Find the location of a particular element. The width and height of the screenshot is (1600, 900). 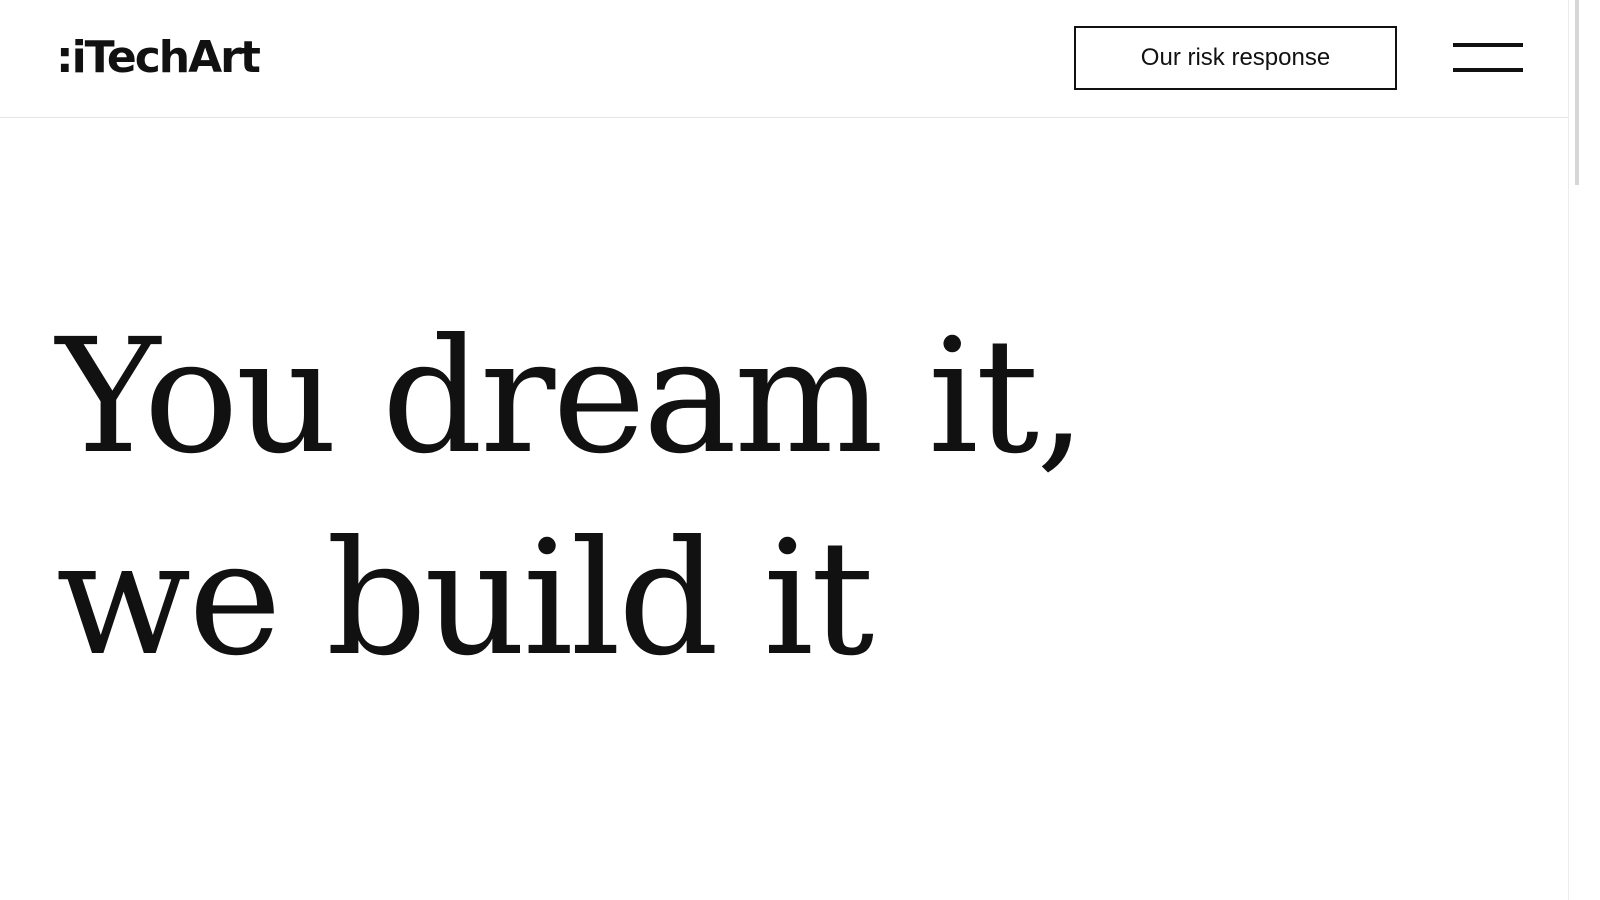

hamburger-menu-icon is located at coordinates (1488, 57).